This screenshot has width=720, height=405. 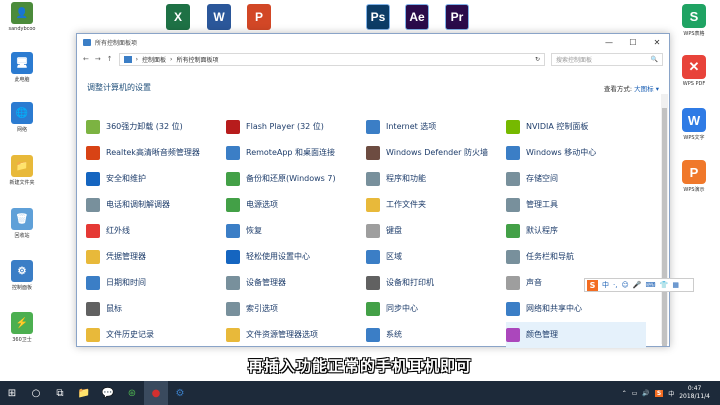 I want to click on taskbar-record-icon: ●, so click(x=156, y=393).